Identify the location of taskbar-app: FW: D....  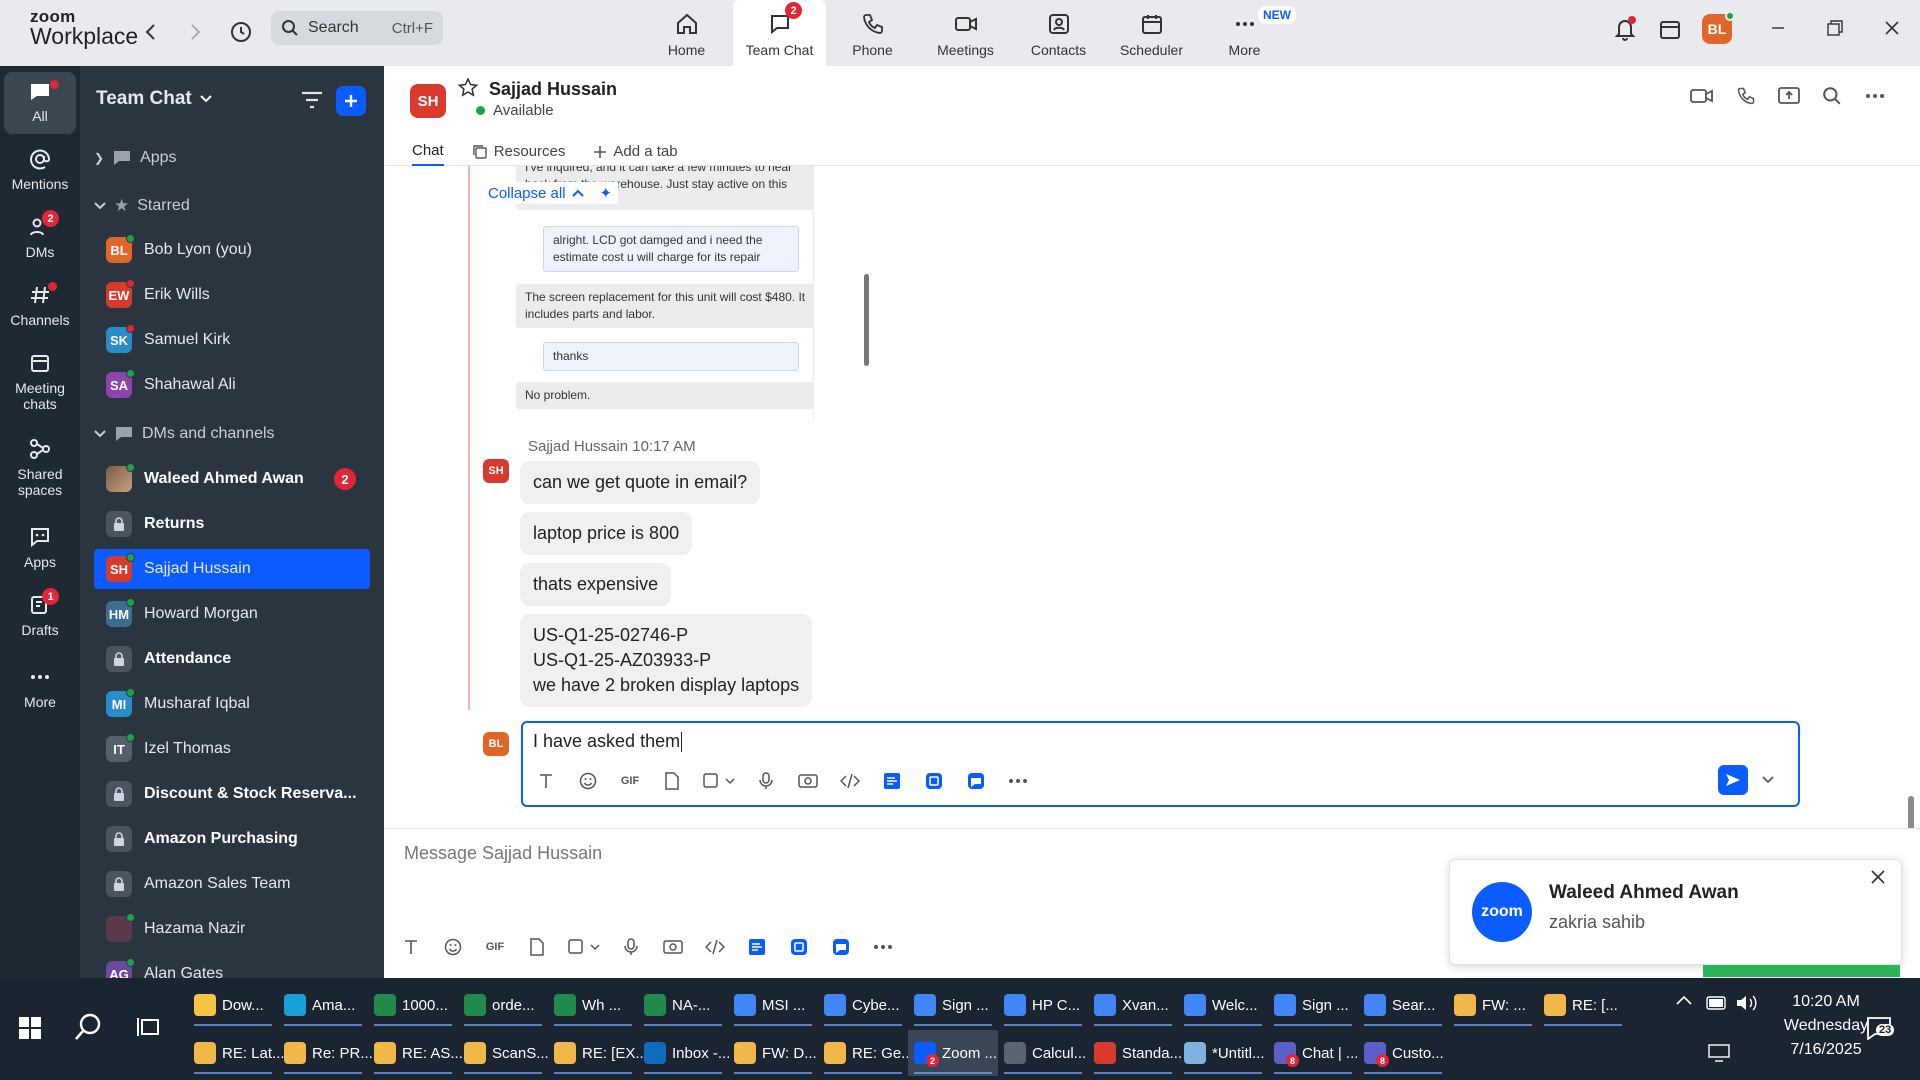
(773, 1053).